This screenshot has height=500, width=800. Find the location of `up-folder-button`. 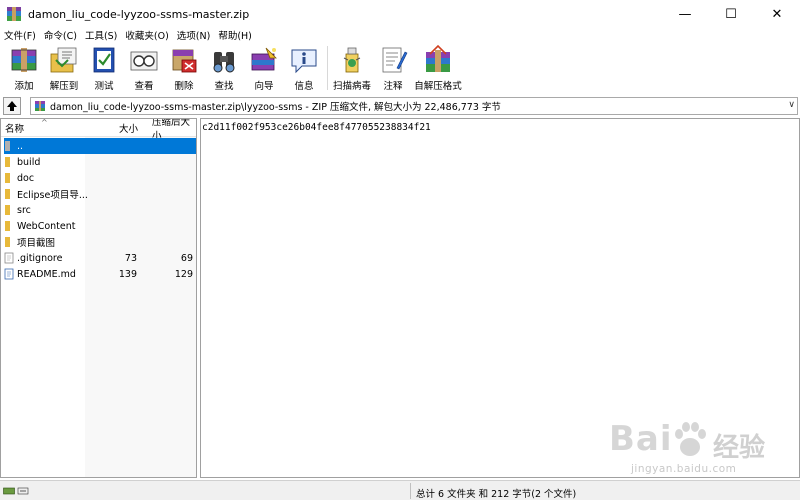

up-folder-button is located at coordinates (12, 106).